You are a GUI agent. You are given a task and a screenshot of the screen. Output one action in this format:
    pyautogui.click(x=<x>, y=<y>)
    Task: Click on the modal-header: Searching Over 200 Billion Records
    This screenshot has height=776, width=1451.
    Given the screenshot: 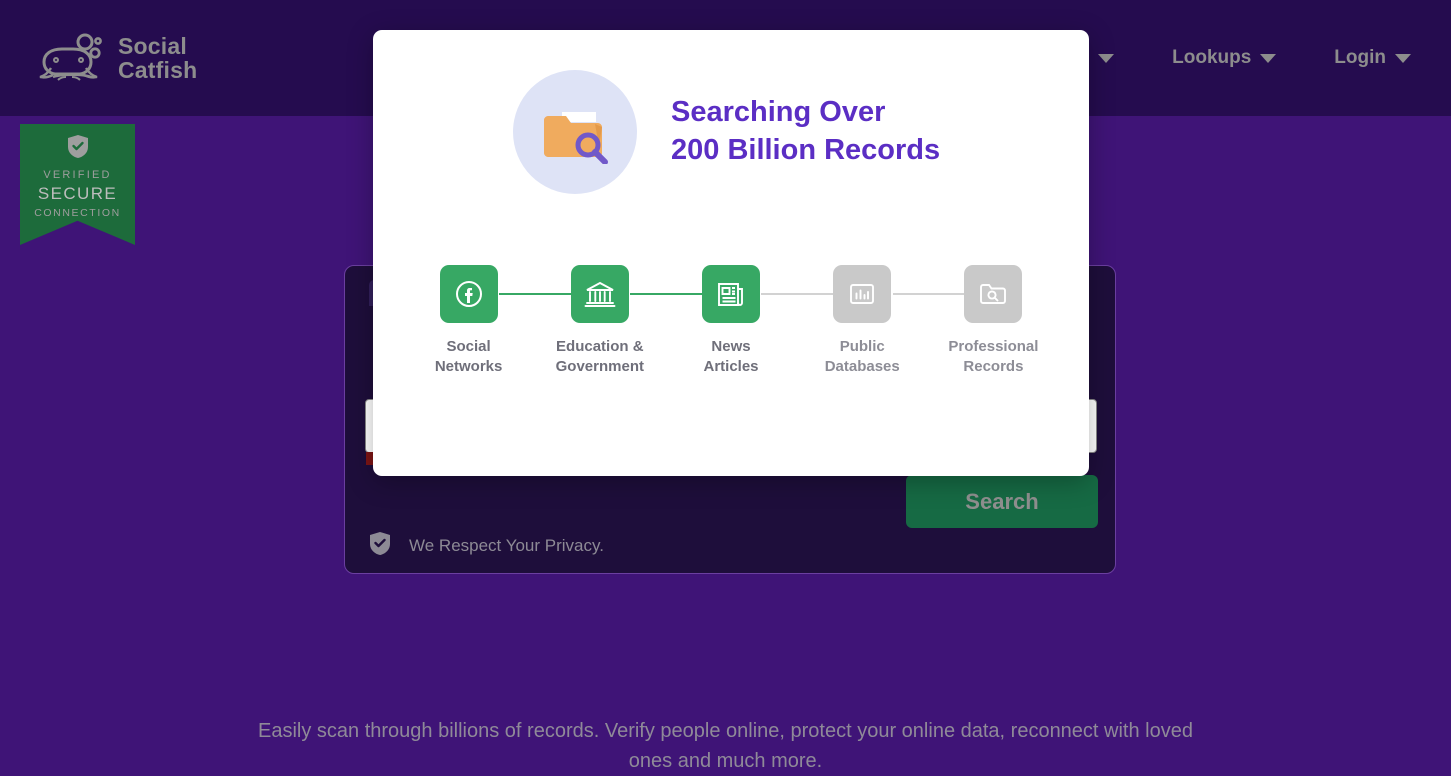 What is the action you would take?
    pyautogui.click(x=731, y=112)
    